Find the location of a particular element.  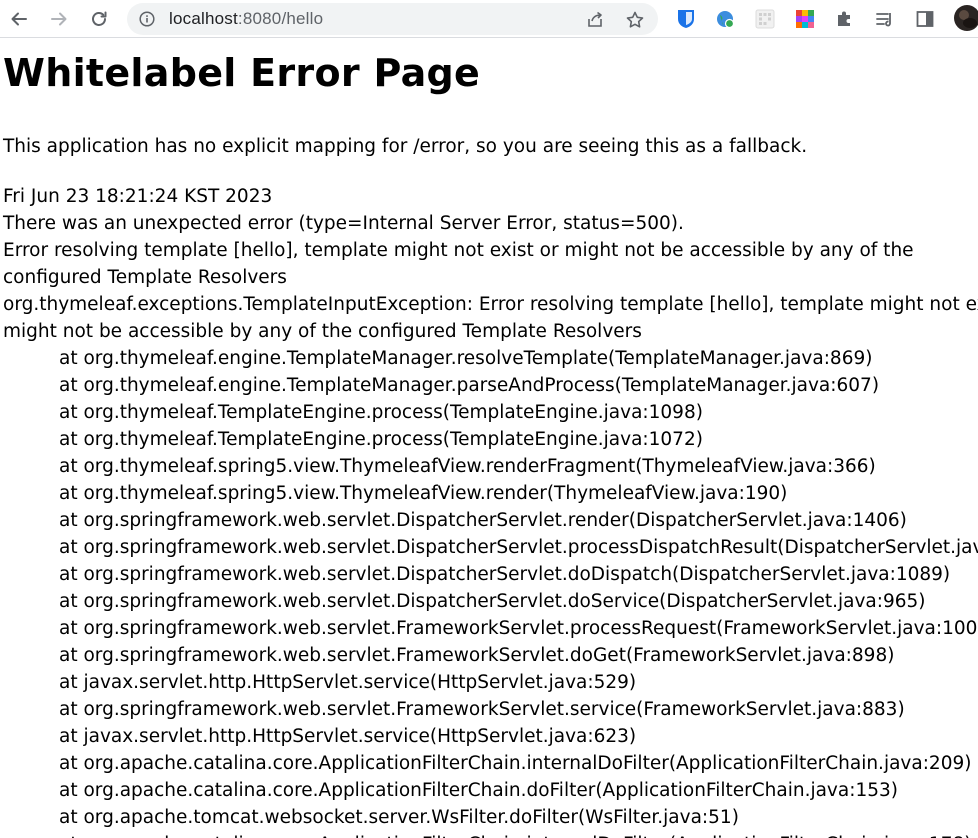

error-timestamp: Fri Jun 23 18:21:24 KST 2023 is located at coordinates (138, 196).